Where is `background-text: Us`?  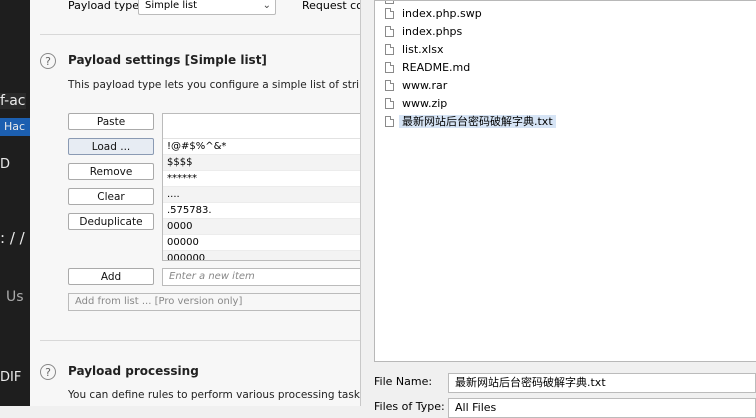
background-text: Us is located at coordinates (15, 297).